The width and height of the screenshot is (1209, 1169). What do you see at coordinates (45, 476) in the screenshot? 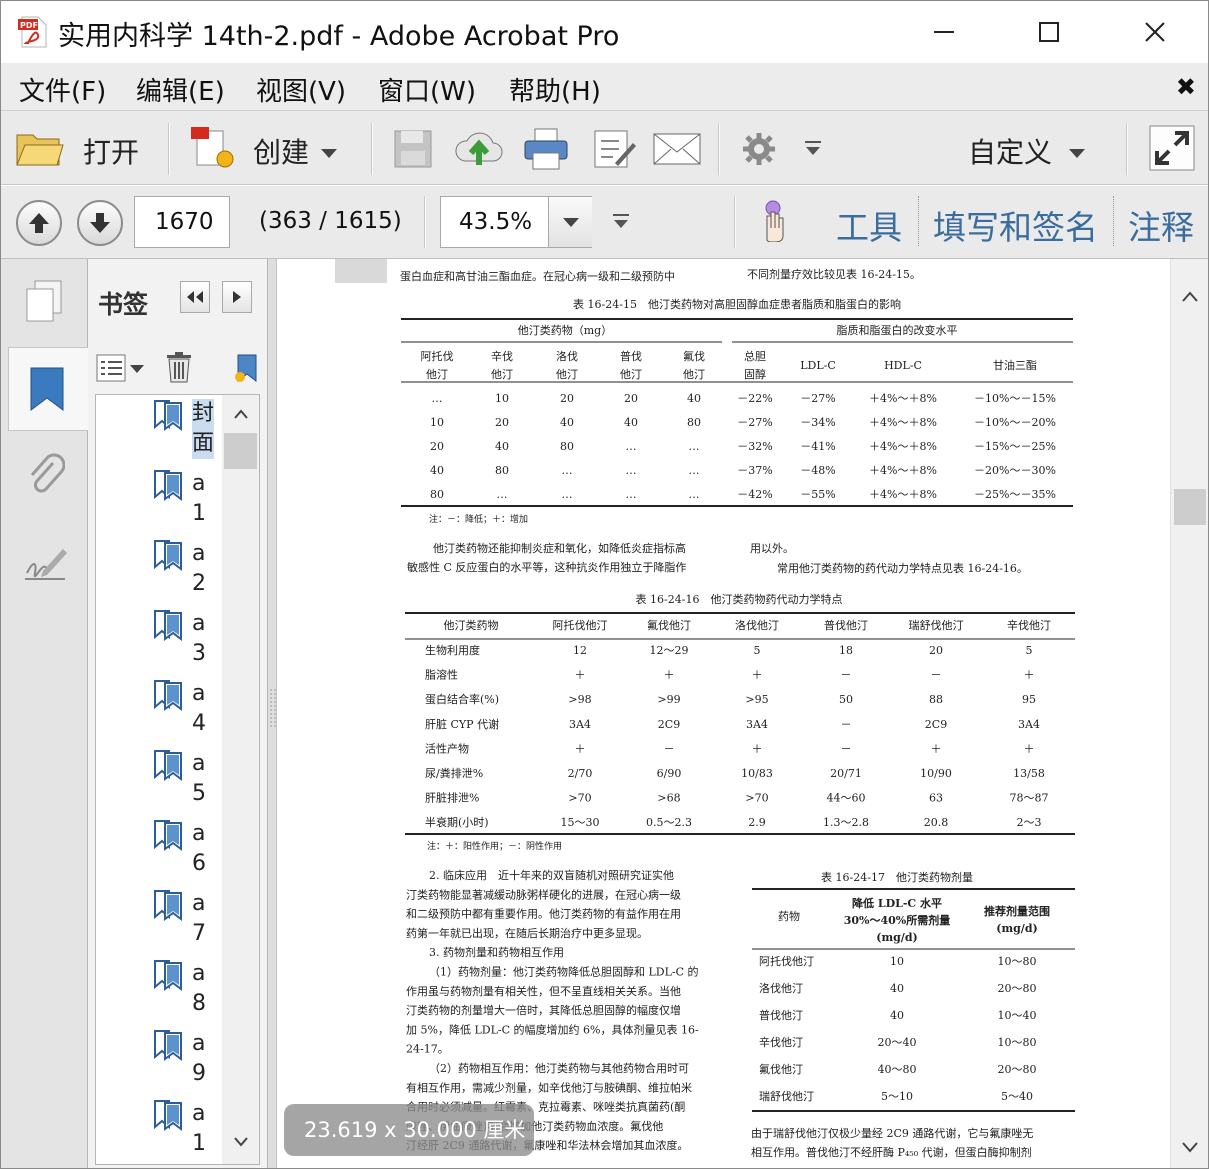
I see `attachments-paperclip-icon` at bounding box center [45, 476].